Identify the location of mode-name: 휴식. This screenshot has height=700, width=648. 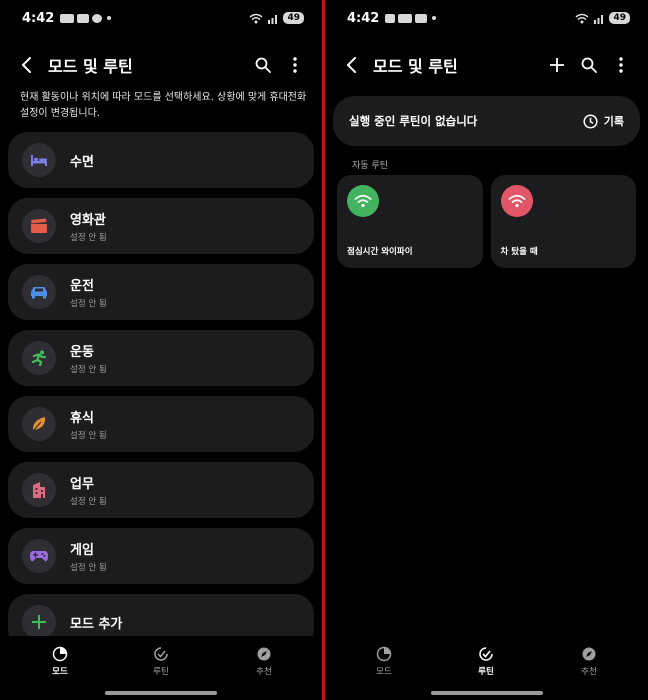
(82, 418).